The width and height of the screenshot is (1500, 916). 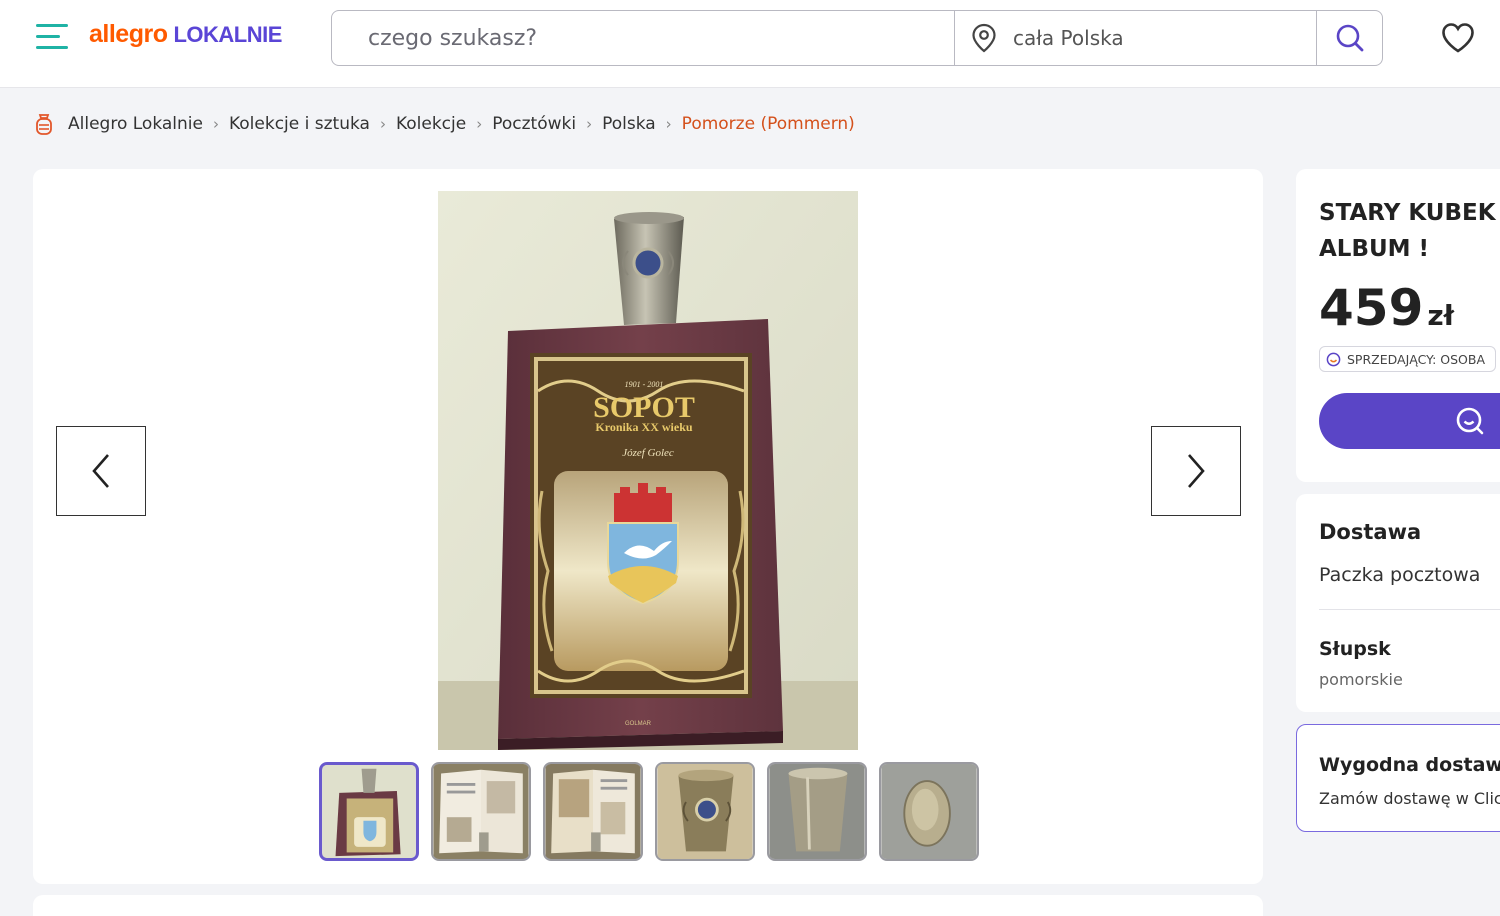 I want to click on book-subtitle: Kronika XX wieku, so click(x=643, y=427).